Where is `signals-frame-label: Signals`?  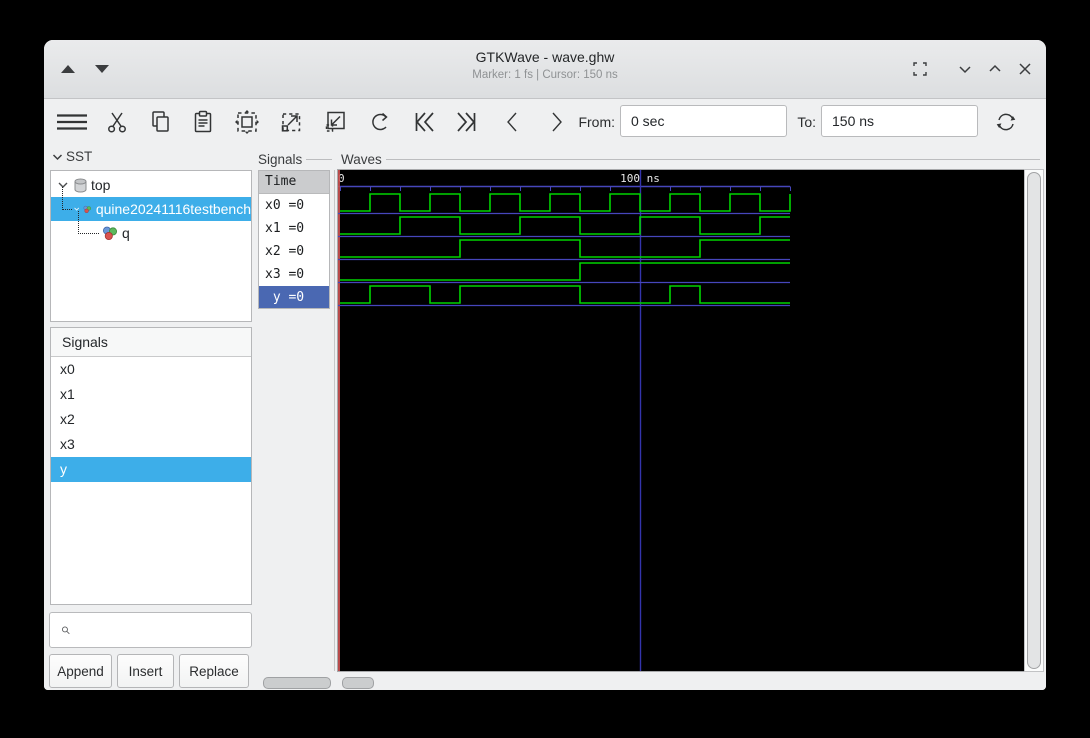 signals-frame-label: Signals is located at coordinates (280, 159).